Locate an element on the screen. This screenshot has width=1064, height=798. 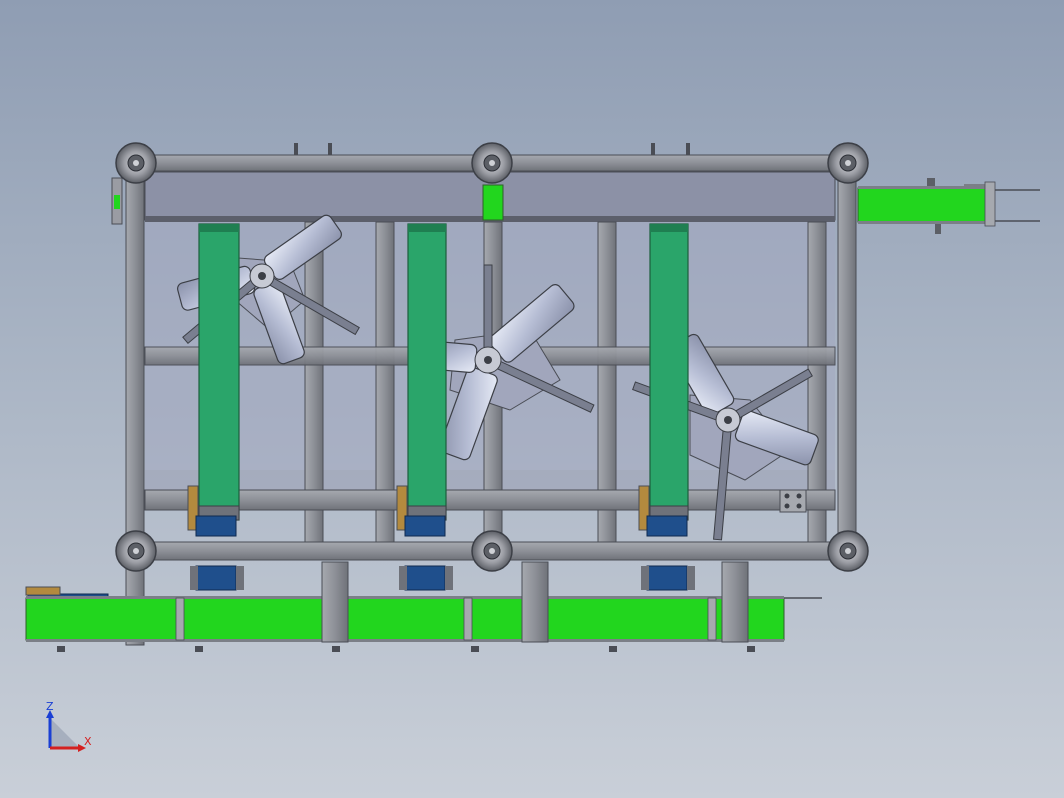
hopper-green-block is located at coordinates (493, 202).